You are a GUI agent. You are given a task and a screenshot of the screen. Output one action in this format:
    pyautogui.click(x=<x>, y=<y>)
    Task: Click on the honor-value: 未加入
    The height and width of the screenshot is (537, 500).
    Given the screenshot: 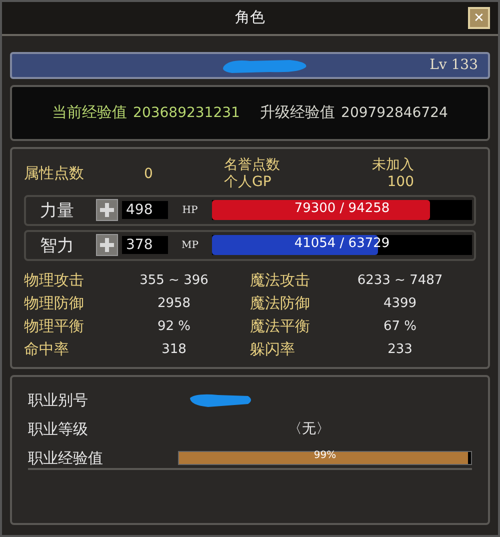 What is the action you would take?
    pyautogui.click(x=392, y=165)
    